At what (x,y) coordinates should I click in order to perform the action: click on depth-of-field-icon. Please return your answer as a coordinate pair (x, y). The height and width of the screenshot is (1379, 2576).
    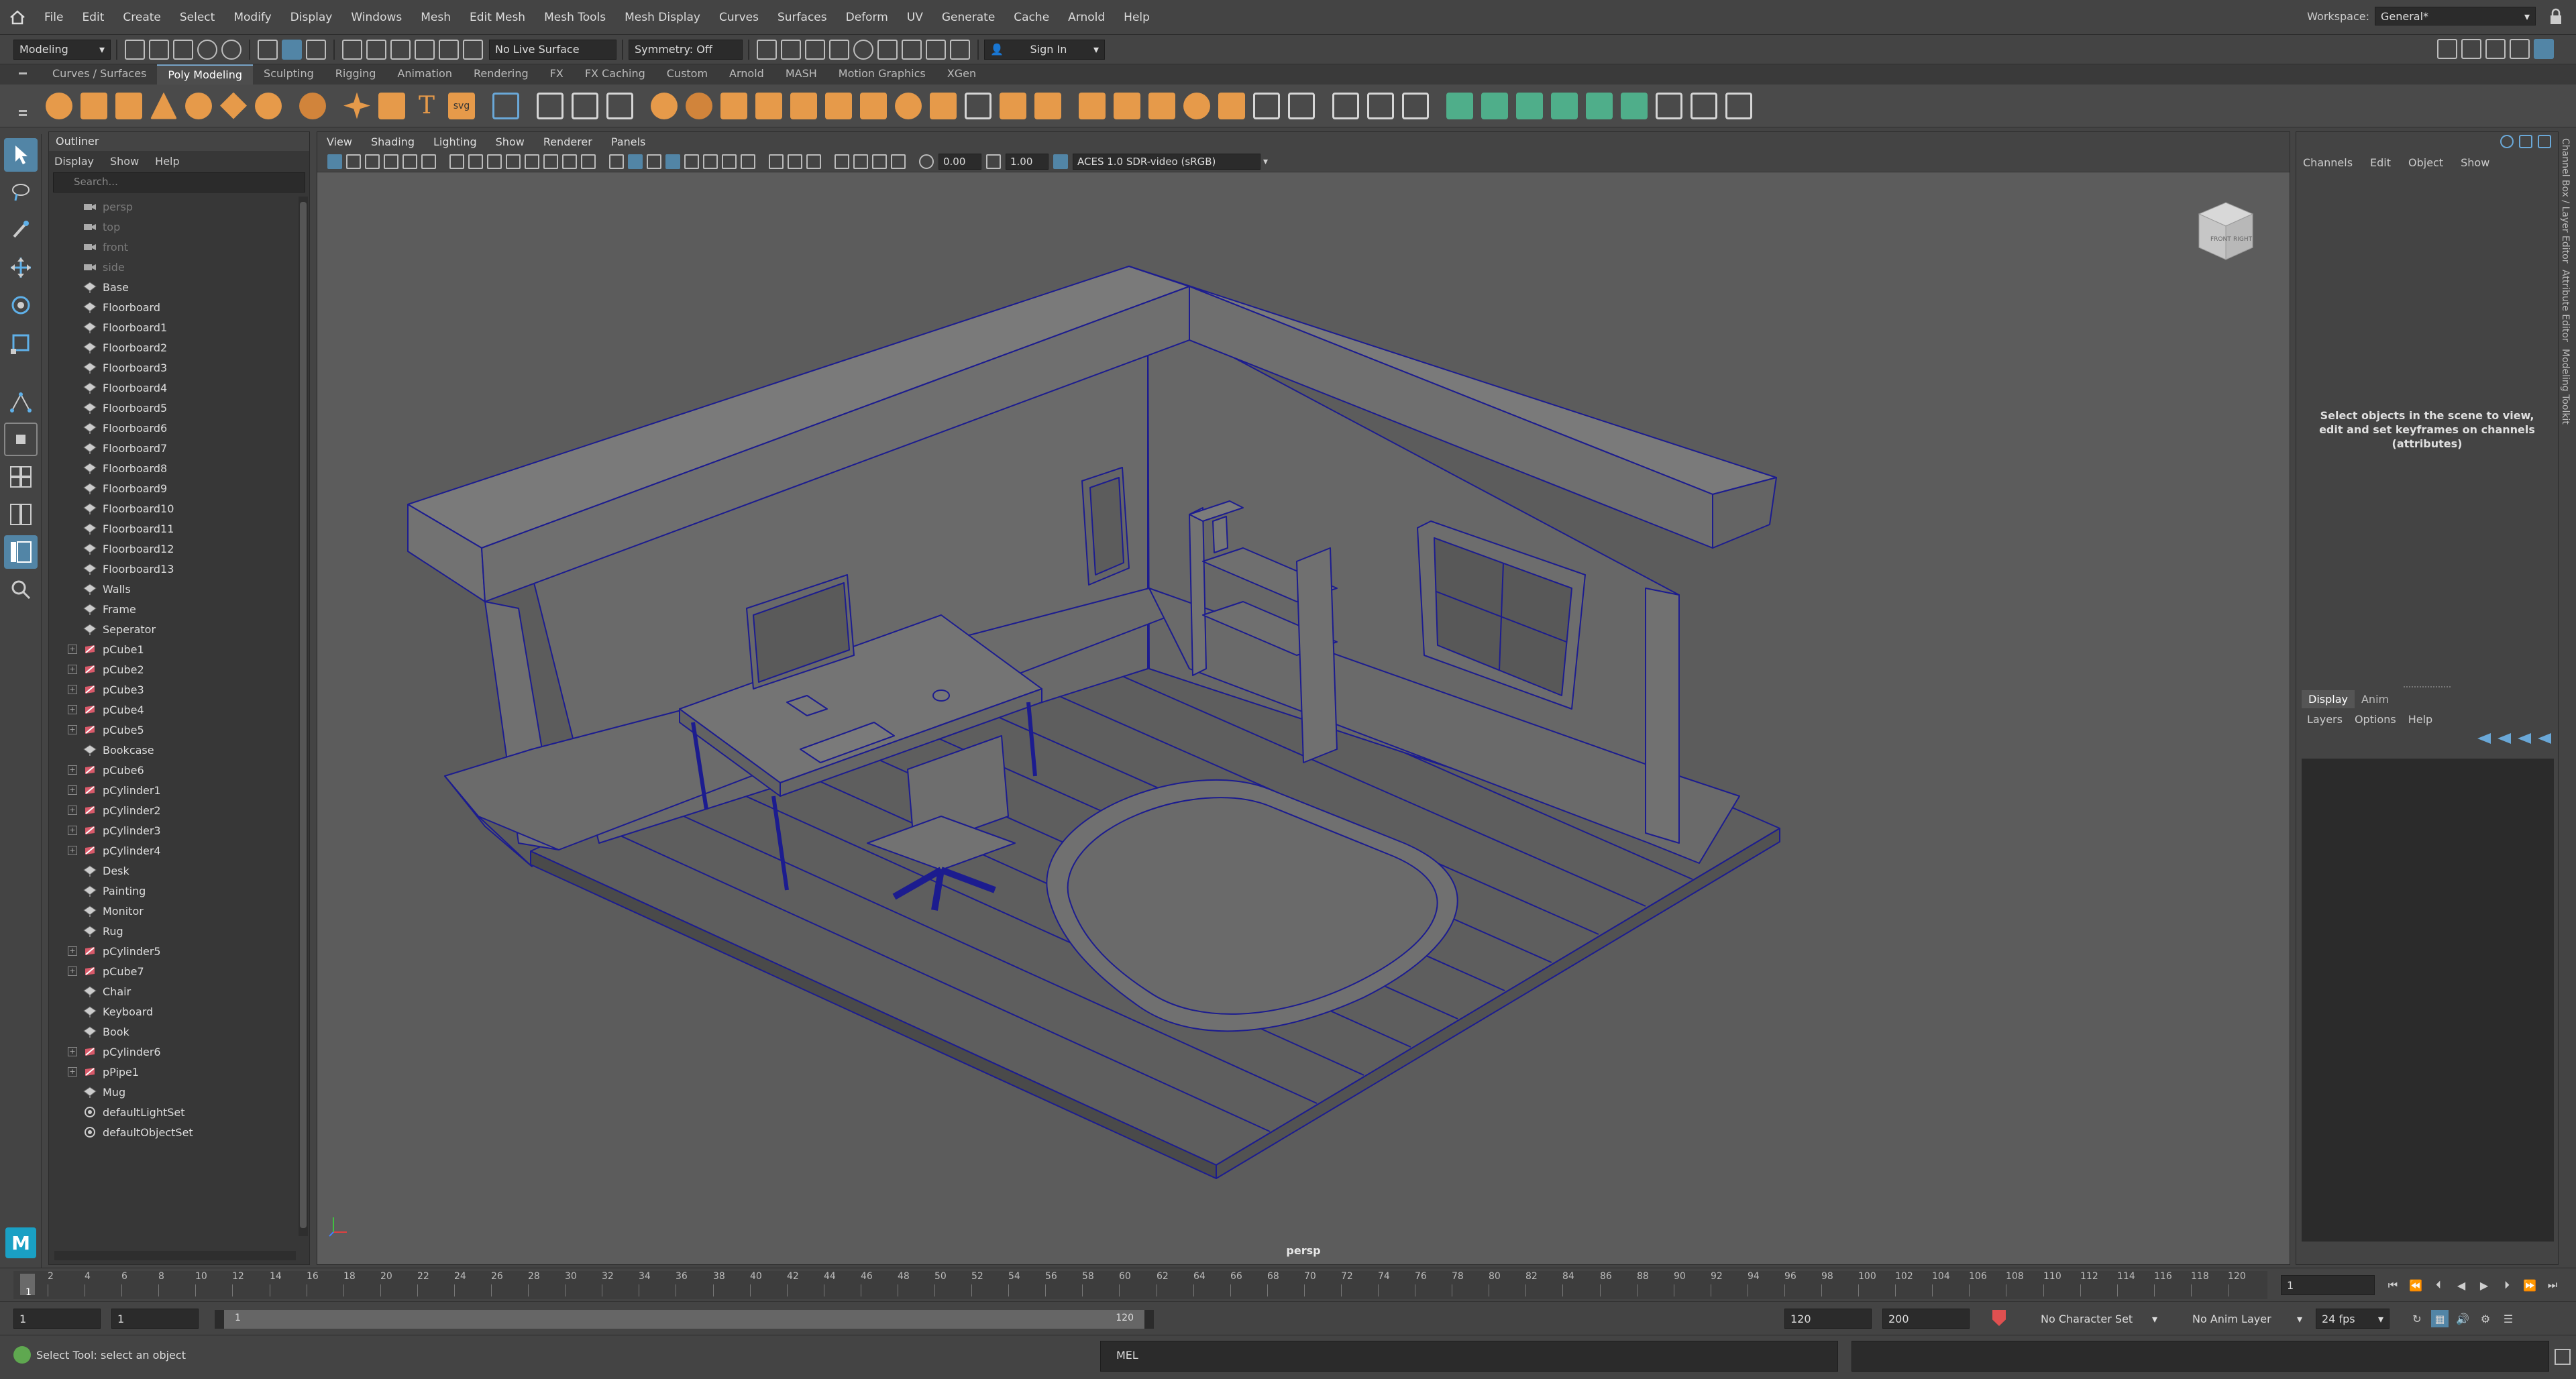
    Looking at the image, I should click on (813, 161).